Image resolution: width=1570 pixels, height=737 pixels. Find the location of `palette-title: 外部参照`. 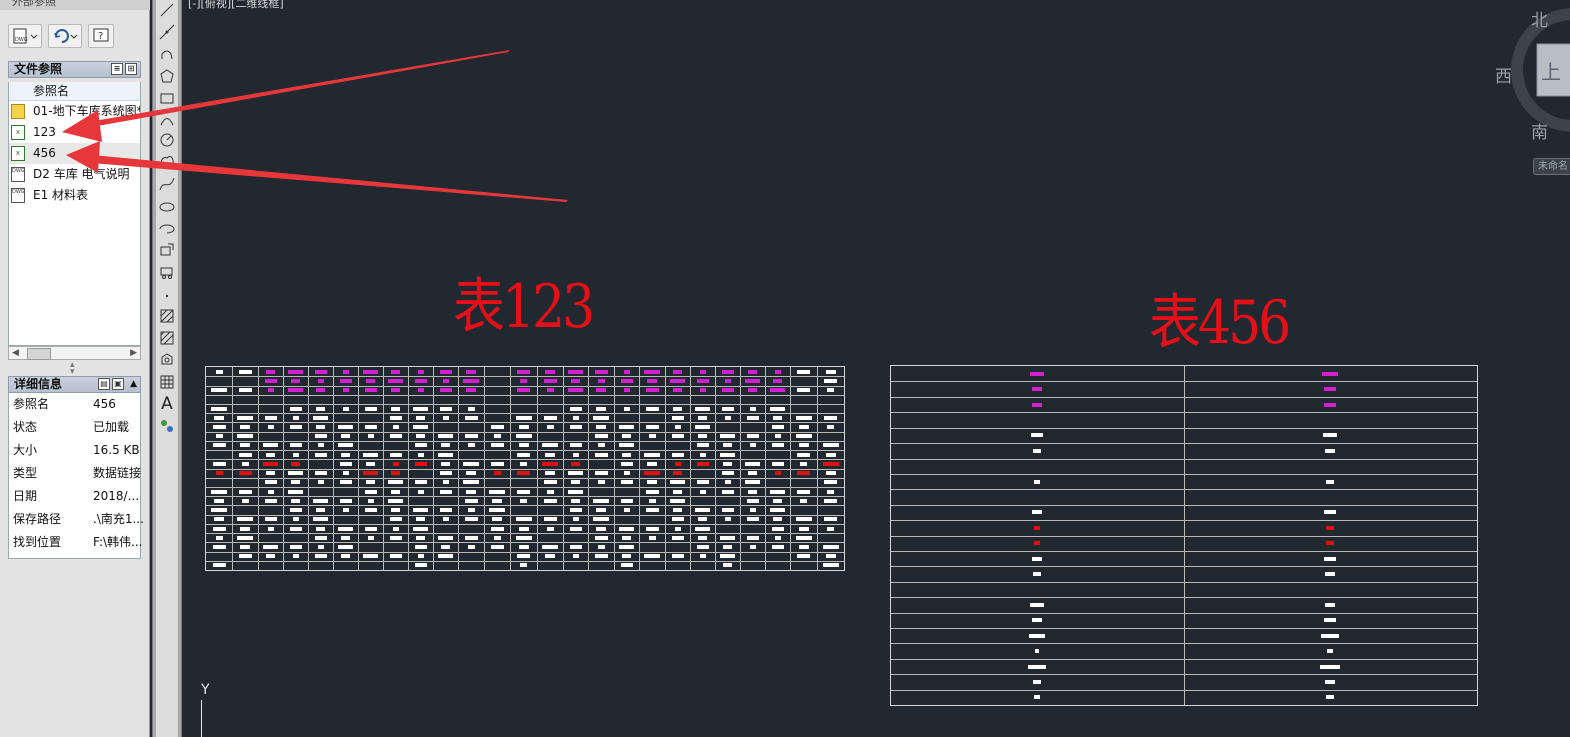

palette-title: 外部参照 is located at coordinates (75, 5).